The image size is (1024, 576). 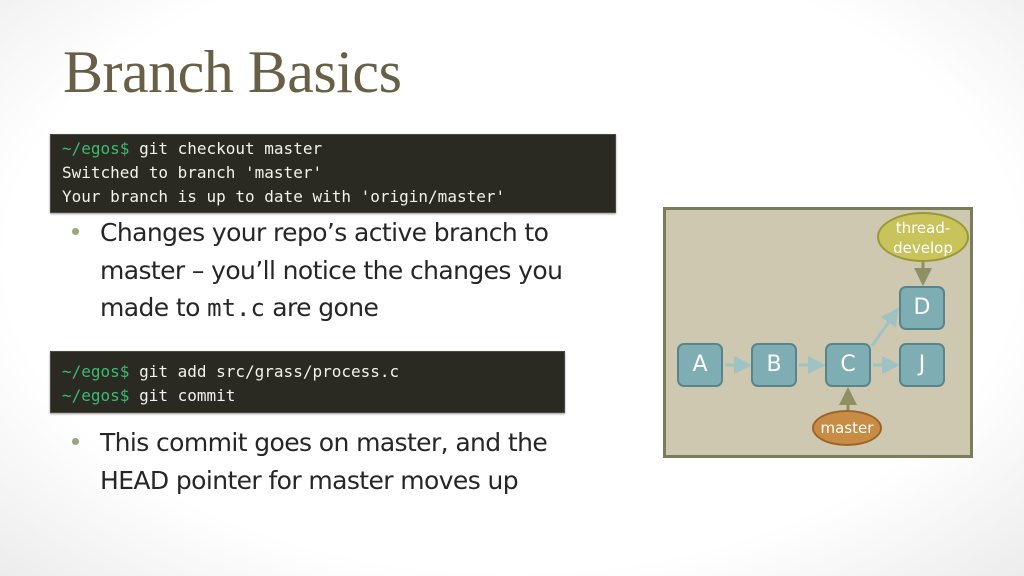 I want to click on command-text: git add src/grass/process.c, so click(x=269, y=371).